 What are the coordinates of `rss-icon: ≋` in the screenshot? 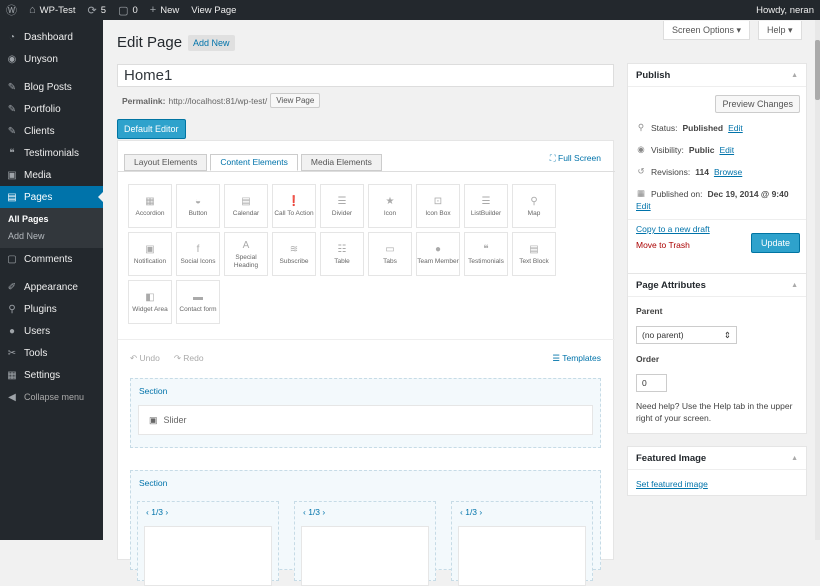 It's located at (294, 249).